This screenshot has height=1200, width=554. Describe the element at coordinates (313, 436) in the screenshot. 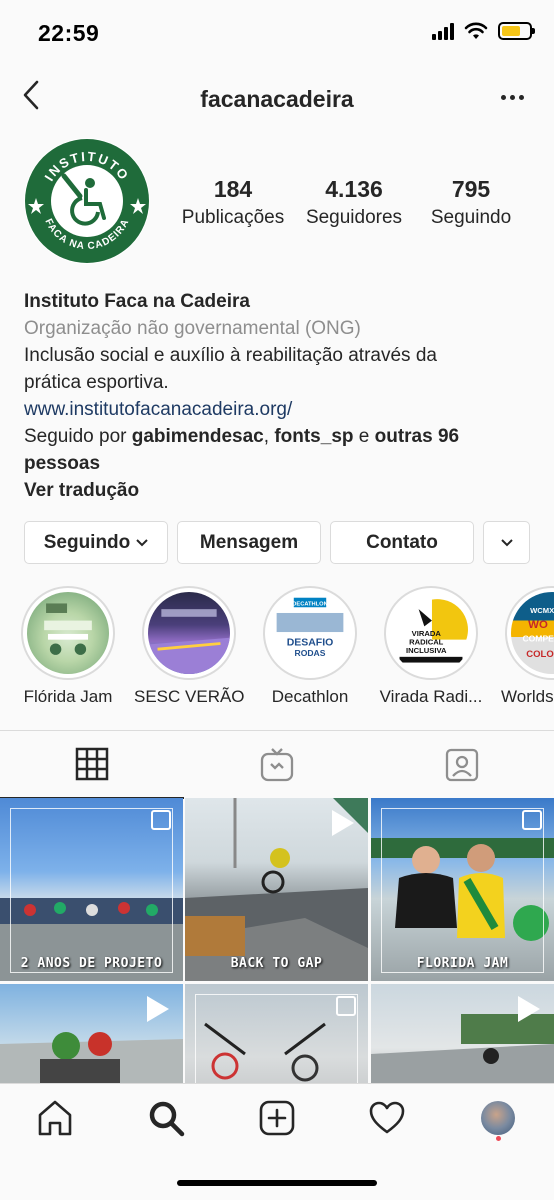

I see `followed-user-link: fonts_sp` at that location.